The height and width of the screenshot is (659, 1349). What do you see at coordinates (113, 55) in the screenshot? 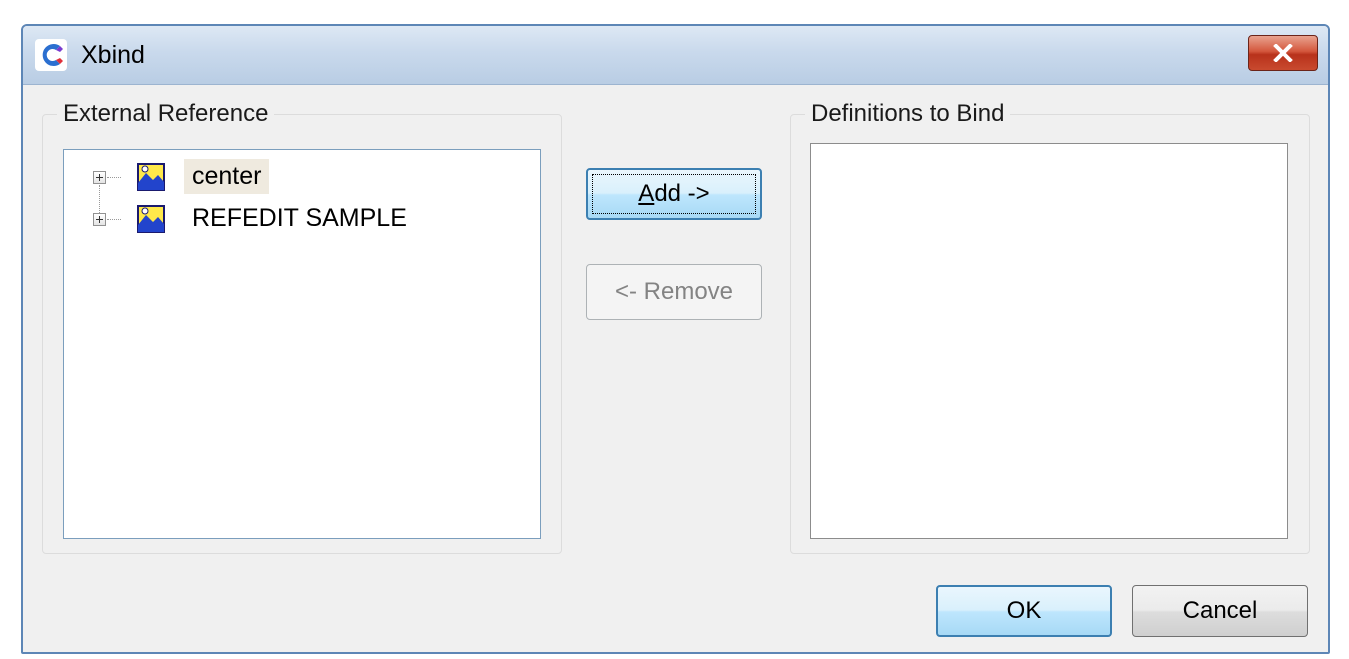
I see `window-title: Xbind` at bounding box center [113, 55].